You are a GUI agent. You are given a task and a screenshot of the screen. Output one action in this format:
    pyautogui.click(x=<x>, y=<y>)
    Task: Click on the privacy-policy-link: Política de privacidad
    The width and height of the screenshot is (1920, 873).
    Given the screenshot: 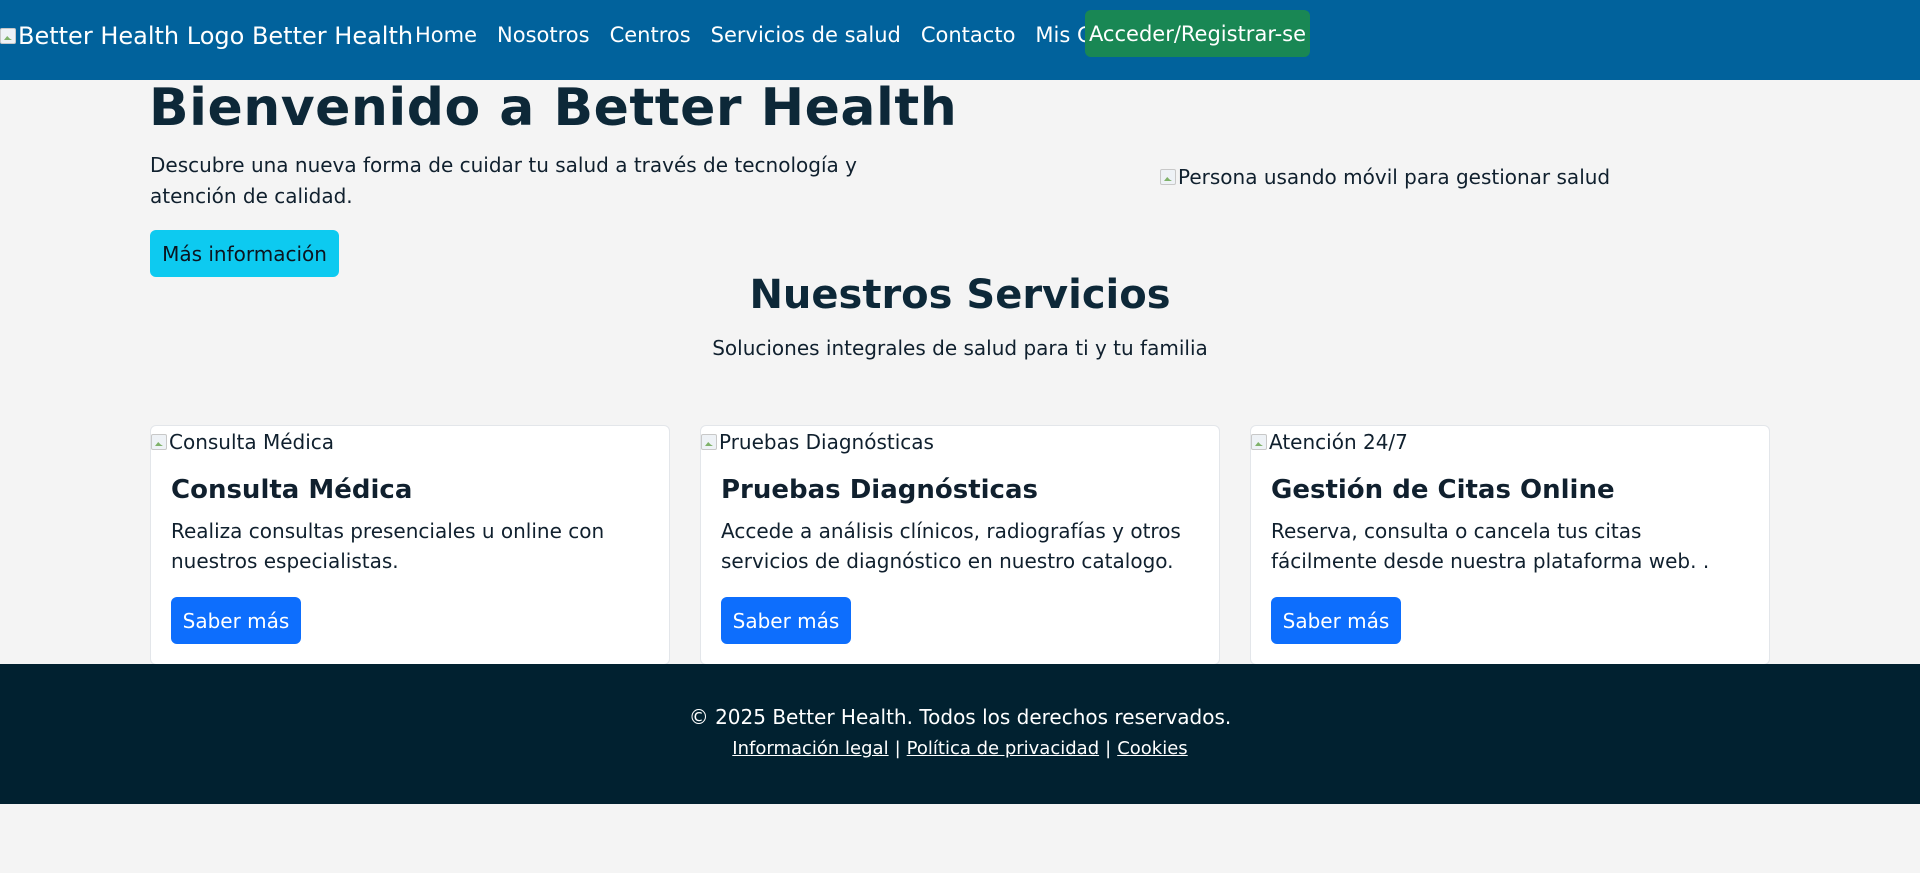 What is the action you would take?
    pyautogui.click(x=1003, y=748)
    